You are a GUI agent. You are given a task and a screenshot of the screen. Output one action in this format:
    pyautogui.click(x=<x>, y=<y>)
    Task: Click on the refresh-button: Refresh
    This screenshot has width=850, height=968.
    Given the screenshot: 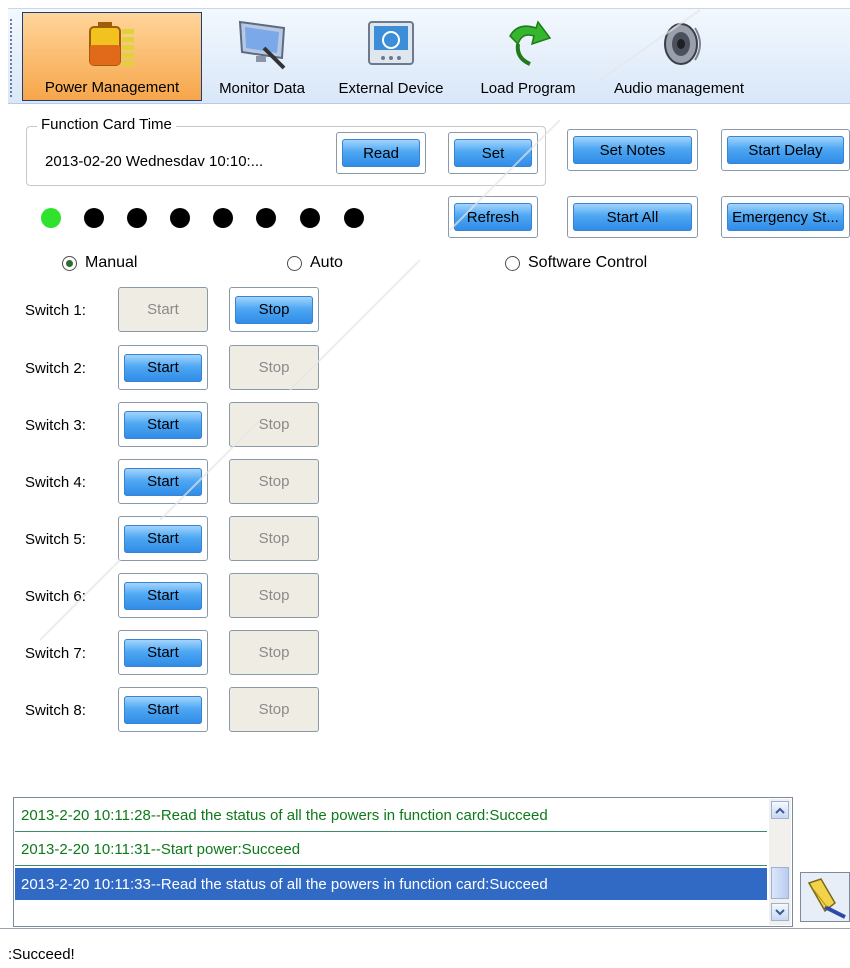 What is the action you would take?
    pyautogui.click(x=493, y=217)
    